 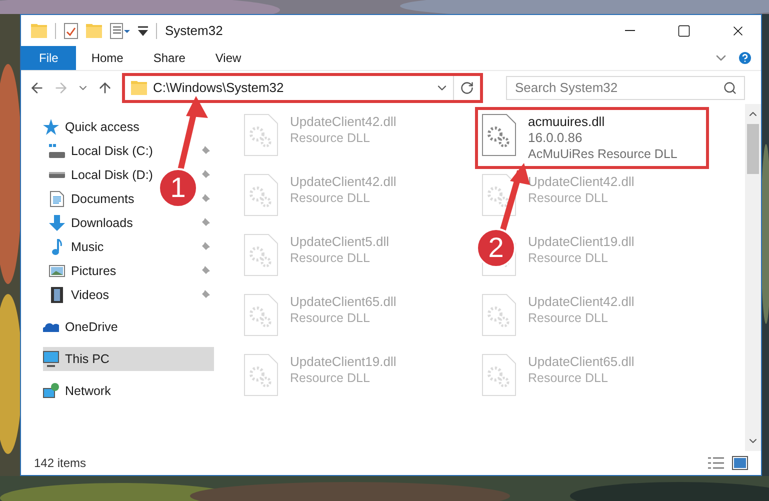 What do you see at coordinates (740, 463) in the screenshot?
I see `thumbnail-view-icon` at bounding box center [740, 463].